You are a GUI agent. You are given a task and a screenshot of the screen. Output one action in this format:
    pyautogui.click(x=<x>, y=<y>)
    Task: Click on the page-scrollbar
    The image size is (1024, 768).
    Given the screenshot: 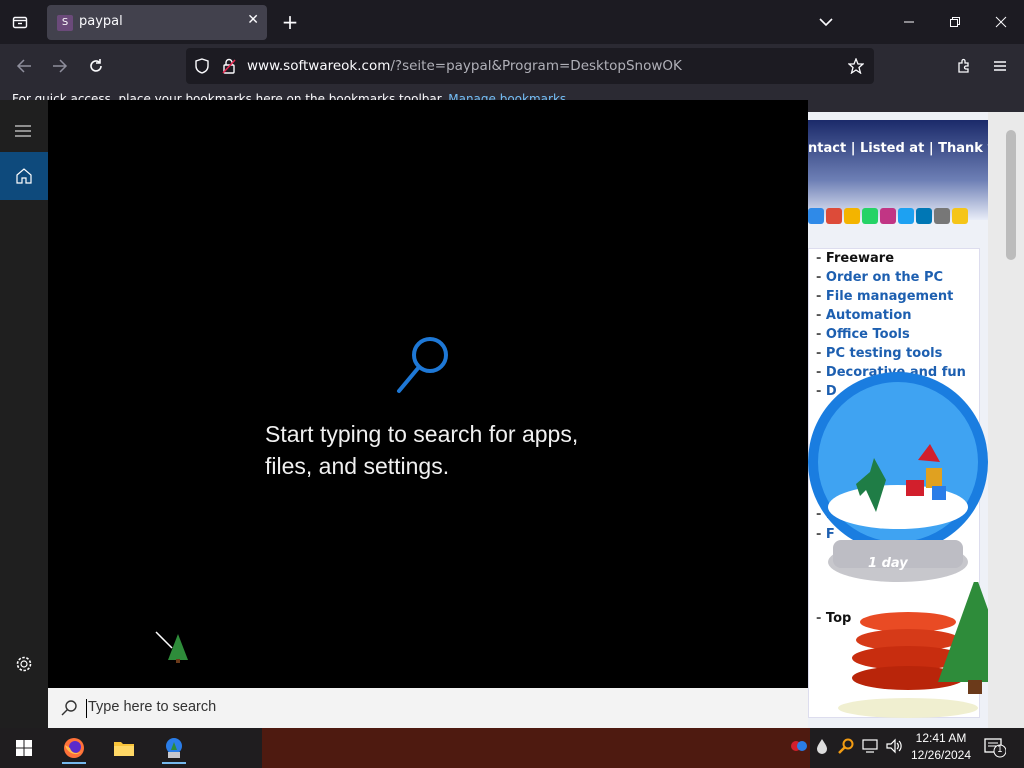 What is the action you would take?
    pyautogui.click(x=1006, y=420)
    